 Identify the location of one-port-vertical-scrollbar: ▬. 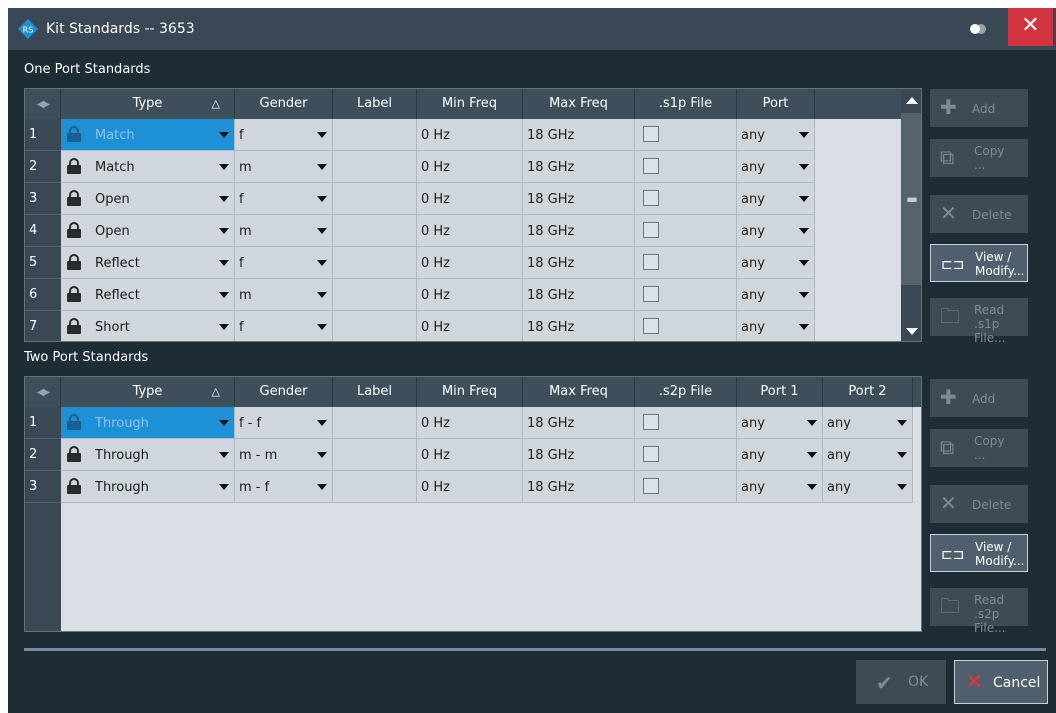
(911, 215).